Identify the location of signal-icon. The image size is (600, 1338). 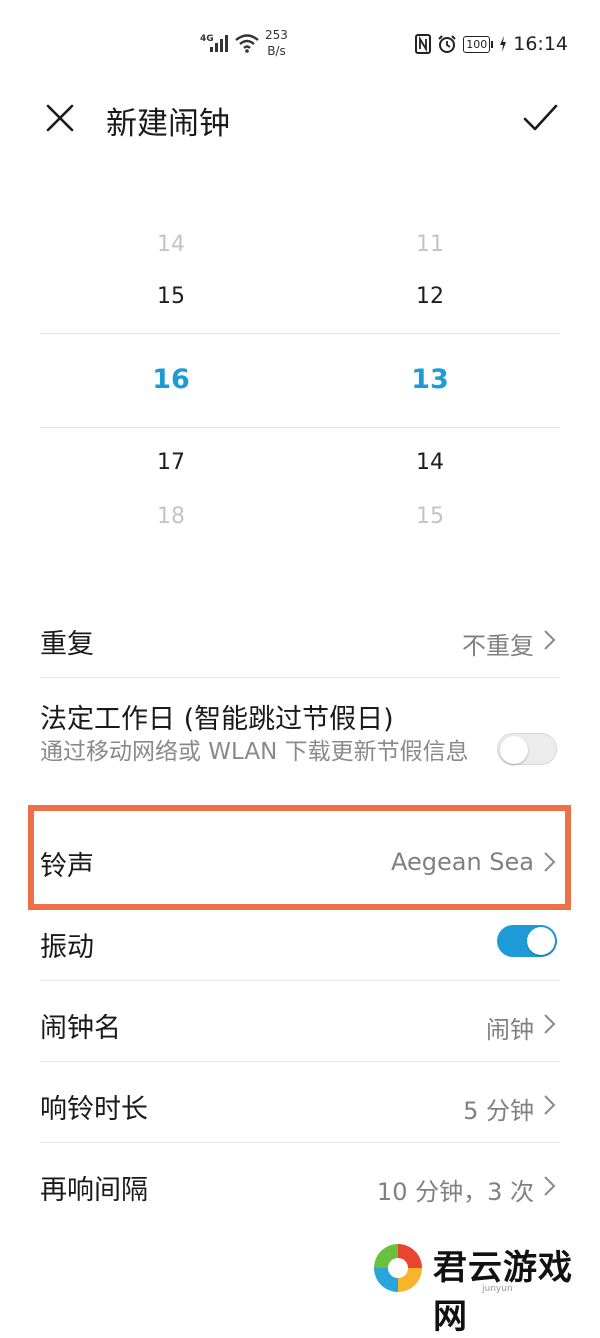
(219, 43).